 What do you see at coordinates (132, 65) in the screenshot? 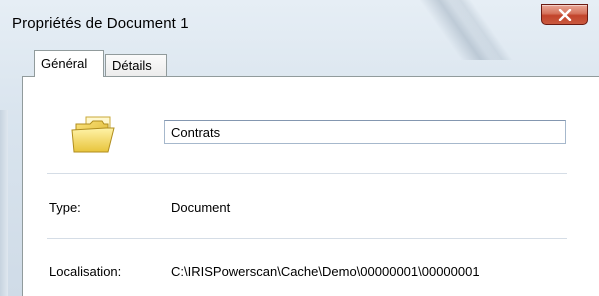
I see `tab-details-label: Détails` at bounding box center [132, 65].